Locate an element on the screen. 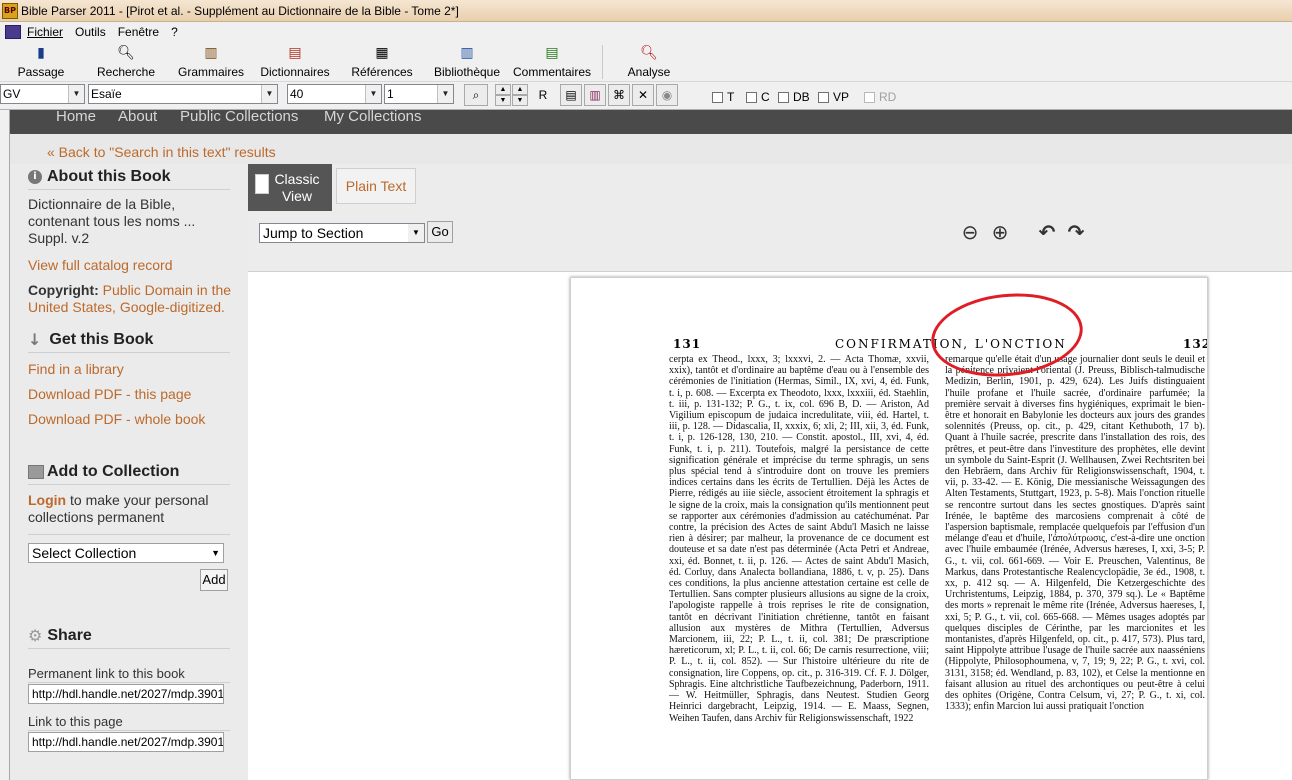 This screenshot has width=1292, height=780. menu-fichier: Fichier is located at coordinates (45, 32).